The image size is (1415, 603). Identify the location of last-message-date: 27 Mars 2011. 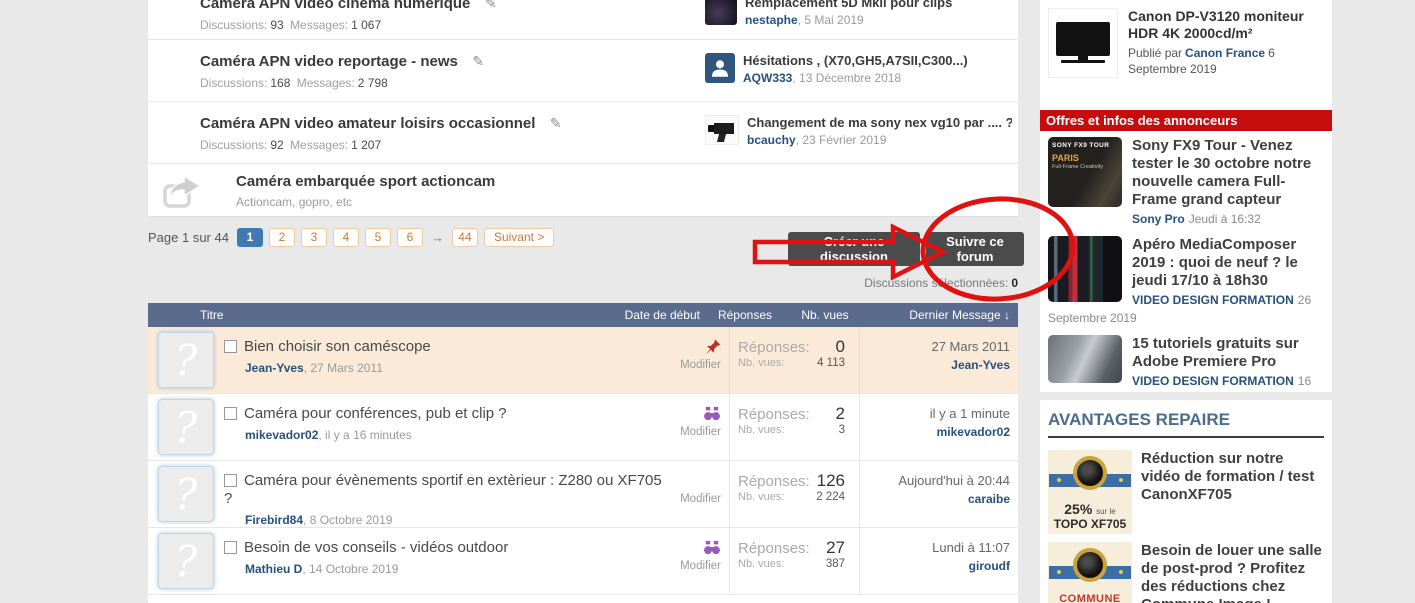
(970, 346).